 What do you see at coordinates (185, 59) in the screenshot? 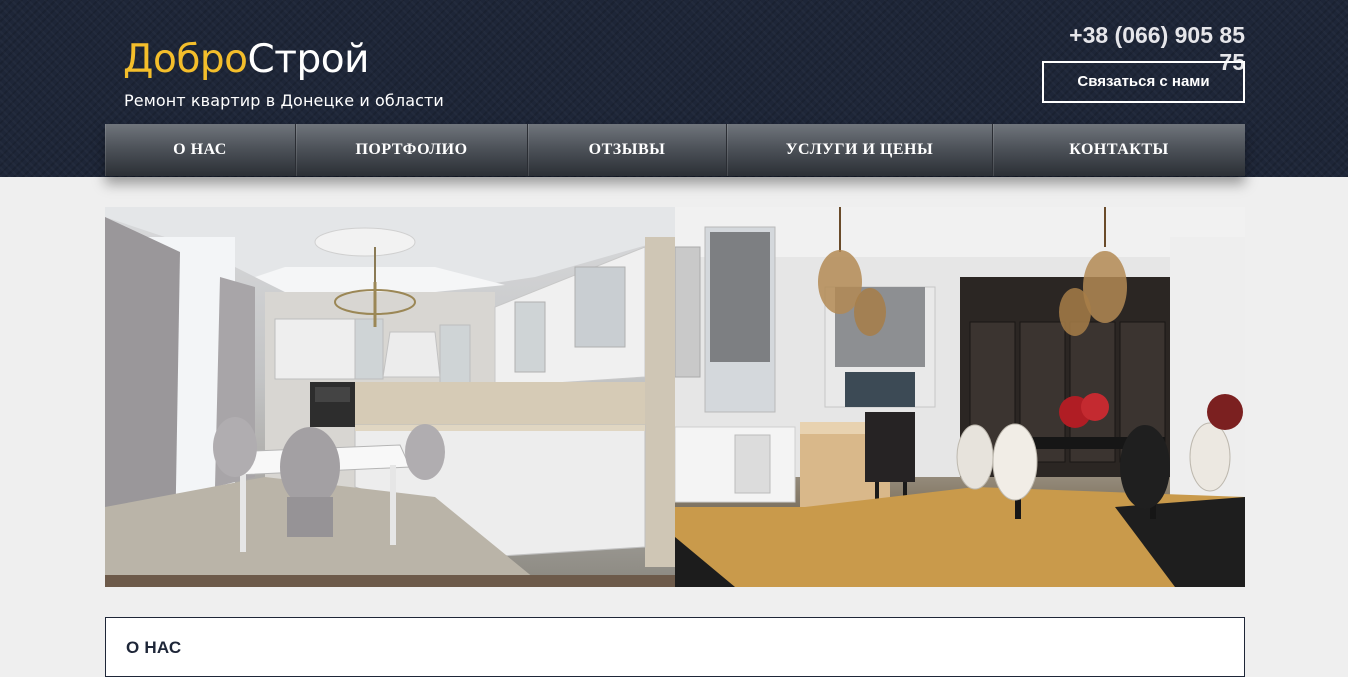
I see `logo-part-dobro: Добро` at bounding box center [185, 59].